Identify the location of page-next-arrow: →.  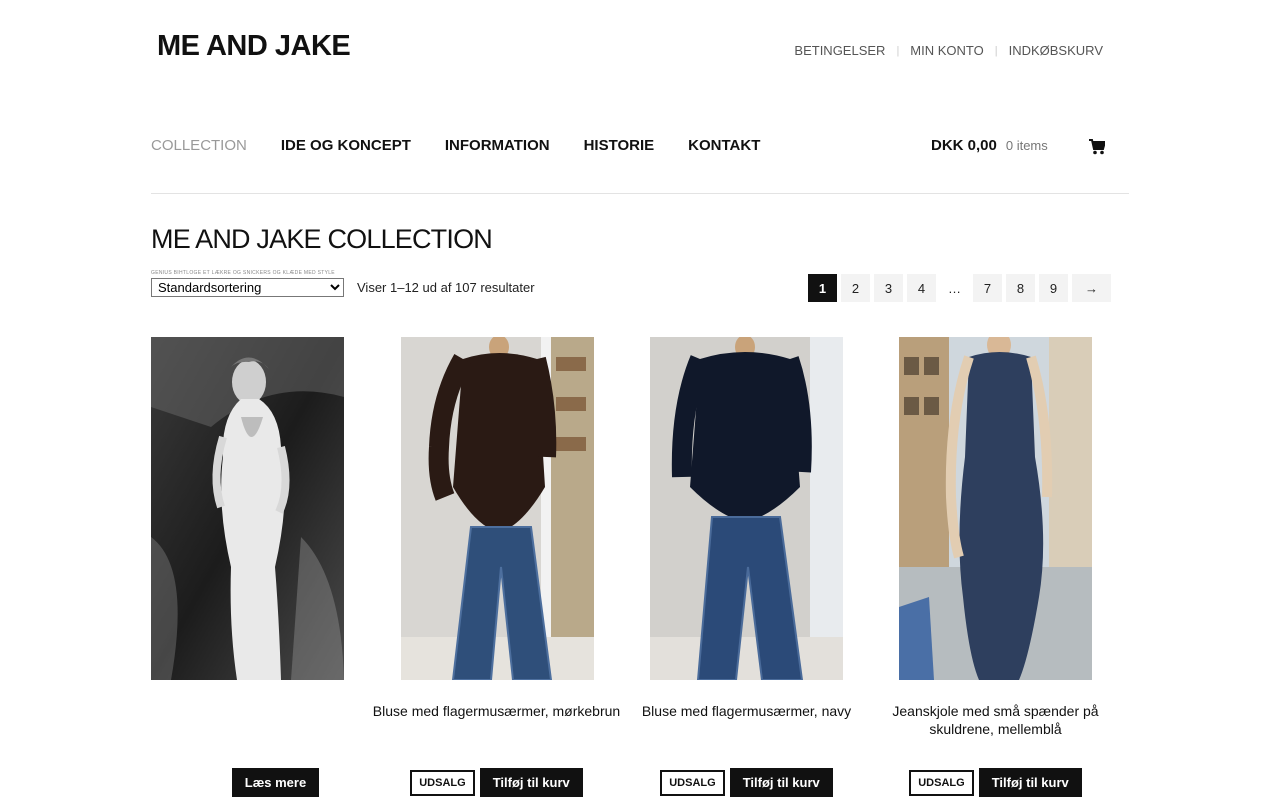
(1091, 288).